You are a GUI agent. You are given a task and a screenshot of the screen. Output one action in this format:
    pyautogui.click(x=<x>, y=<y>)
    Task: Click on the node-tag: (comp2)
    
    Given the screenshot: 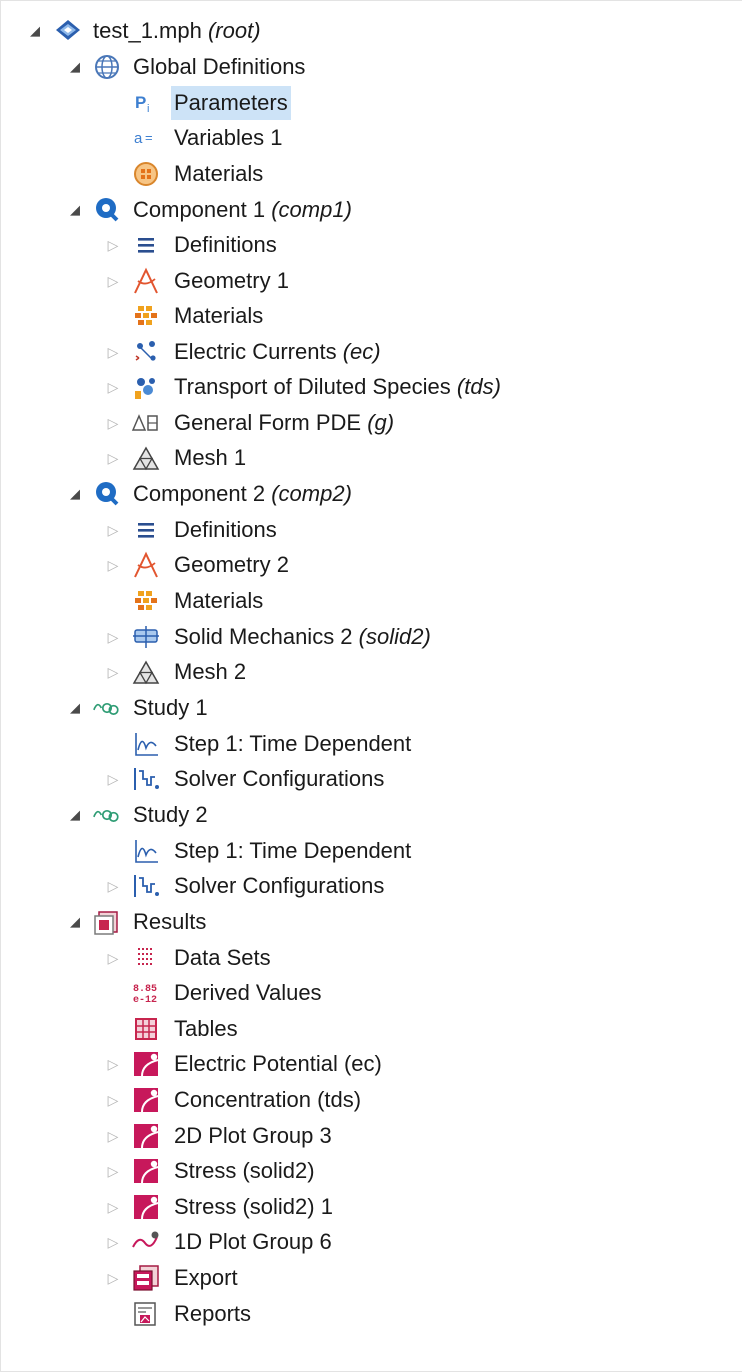 What is the action you would take?
    pyautogui.click(x=311, y=493)
    